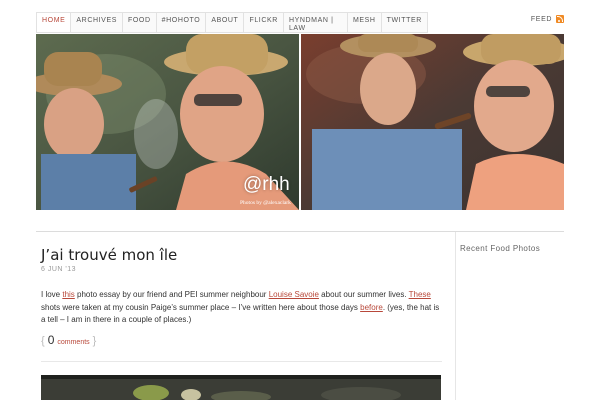  I want to click on post-text: I love, so click(52, 294).